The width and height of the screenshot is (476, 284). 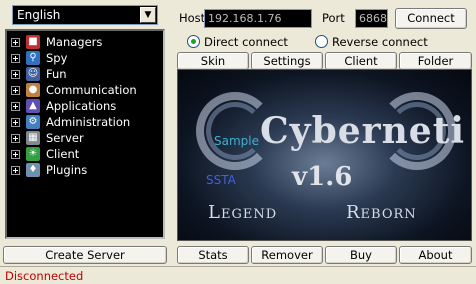 I want to click on communication-icon: ●, so click(x=33, y=90).